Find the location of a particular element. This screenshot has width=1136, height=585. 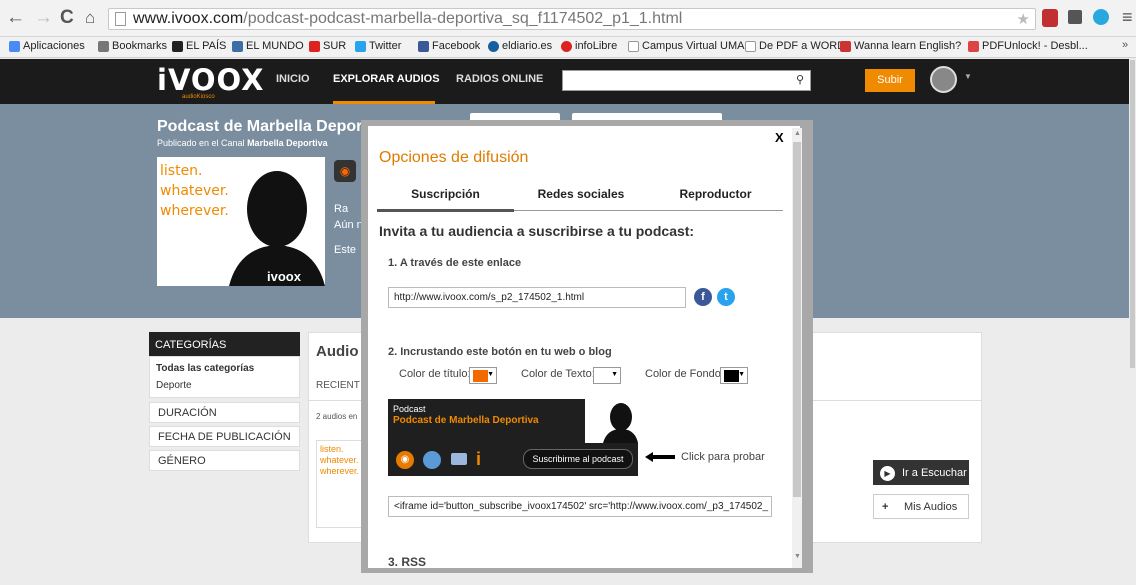

go-listen-button: ▶ Ir a Escuchar is located at coordinates (921, 472).